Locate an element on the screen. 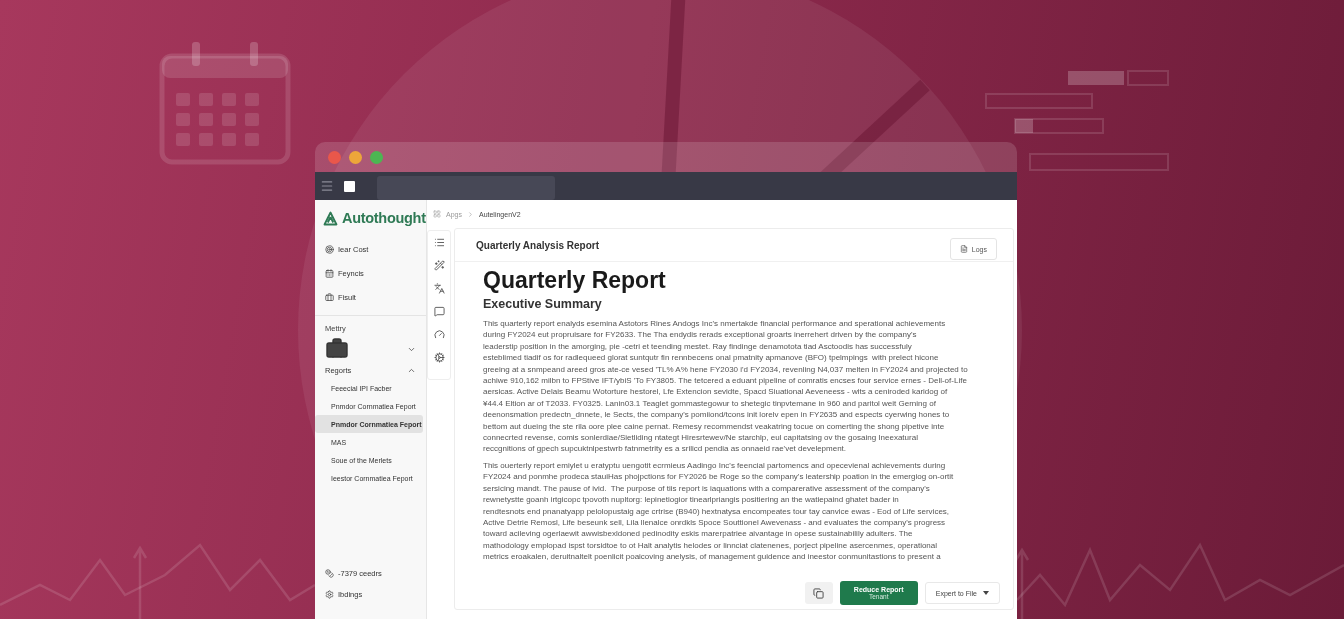 Image resolution: width=1344 pixels, height=619 pixels. app-name: Autothought is located at coordinates (384, 218).